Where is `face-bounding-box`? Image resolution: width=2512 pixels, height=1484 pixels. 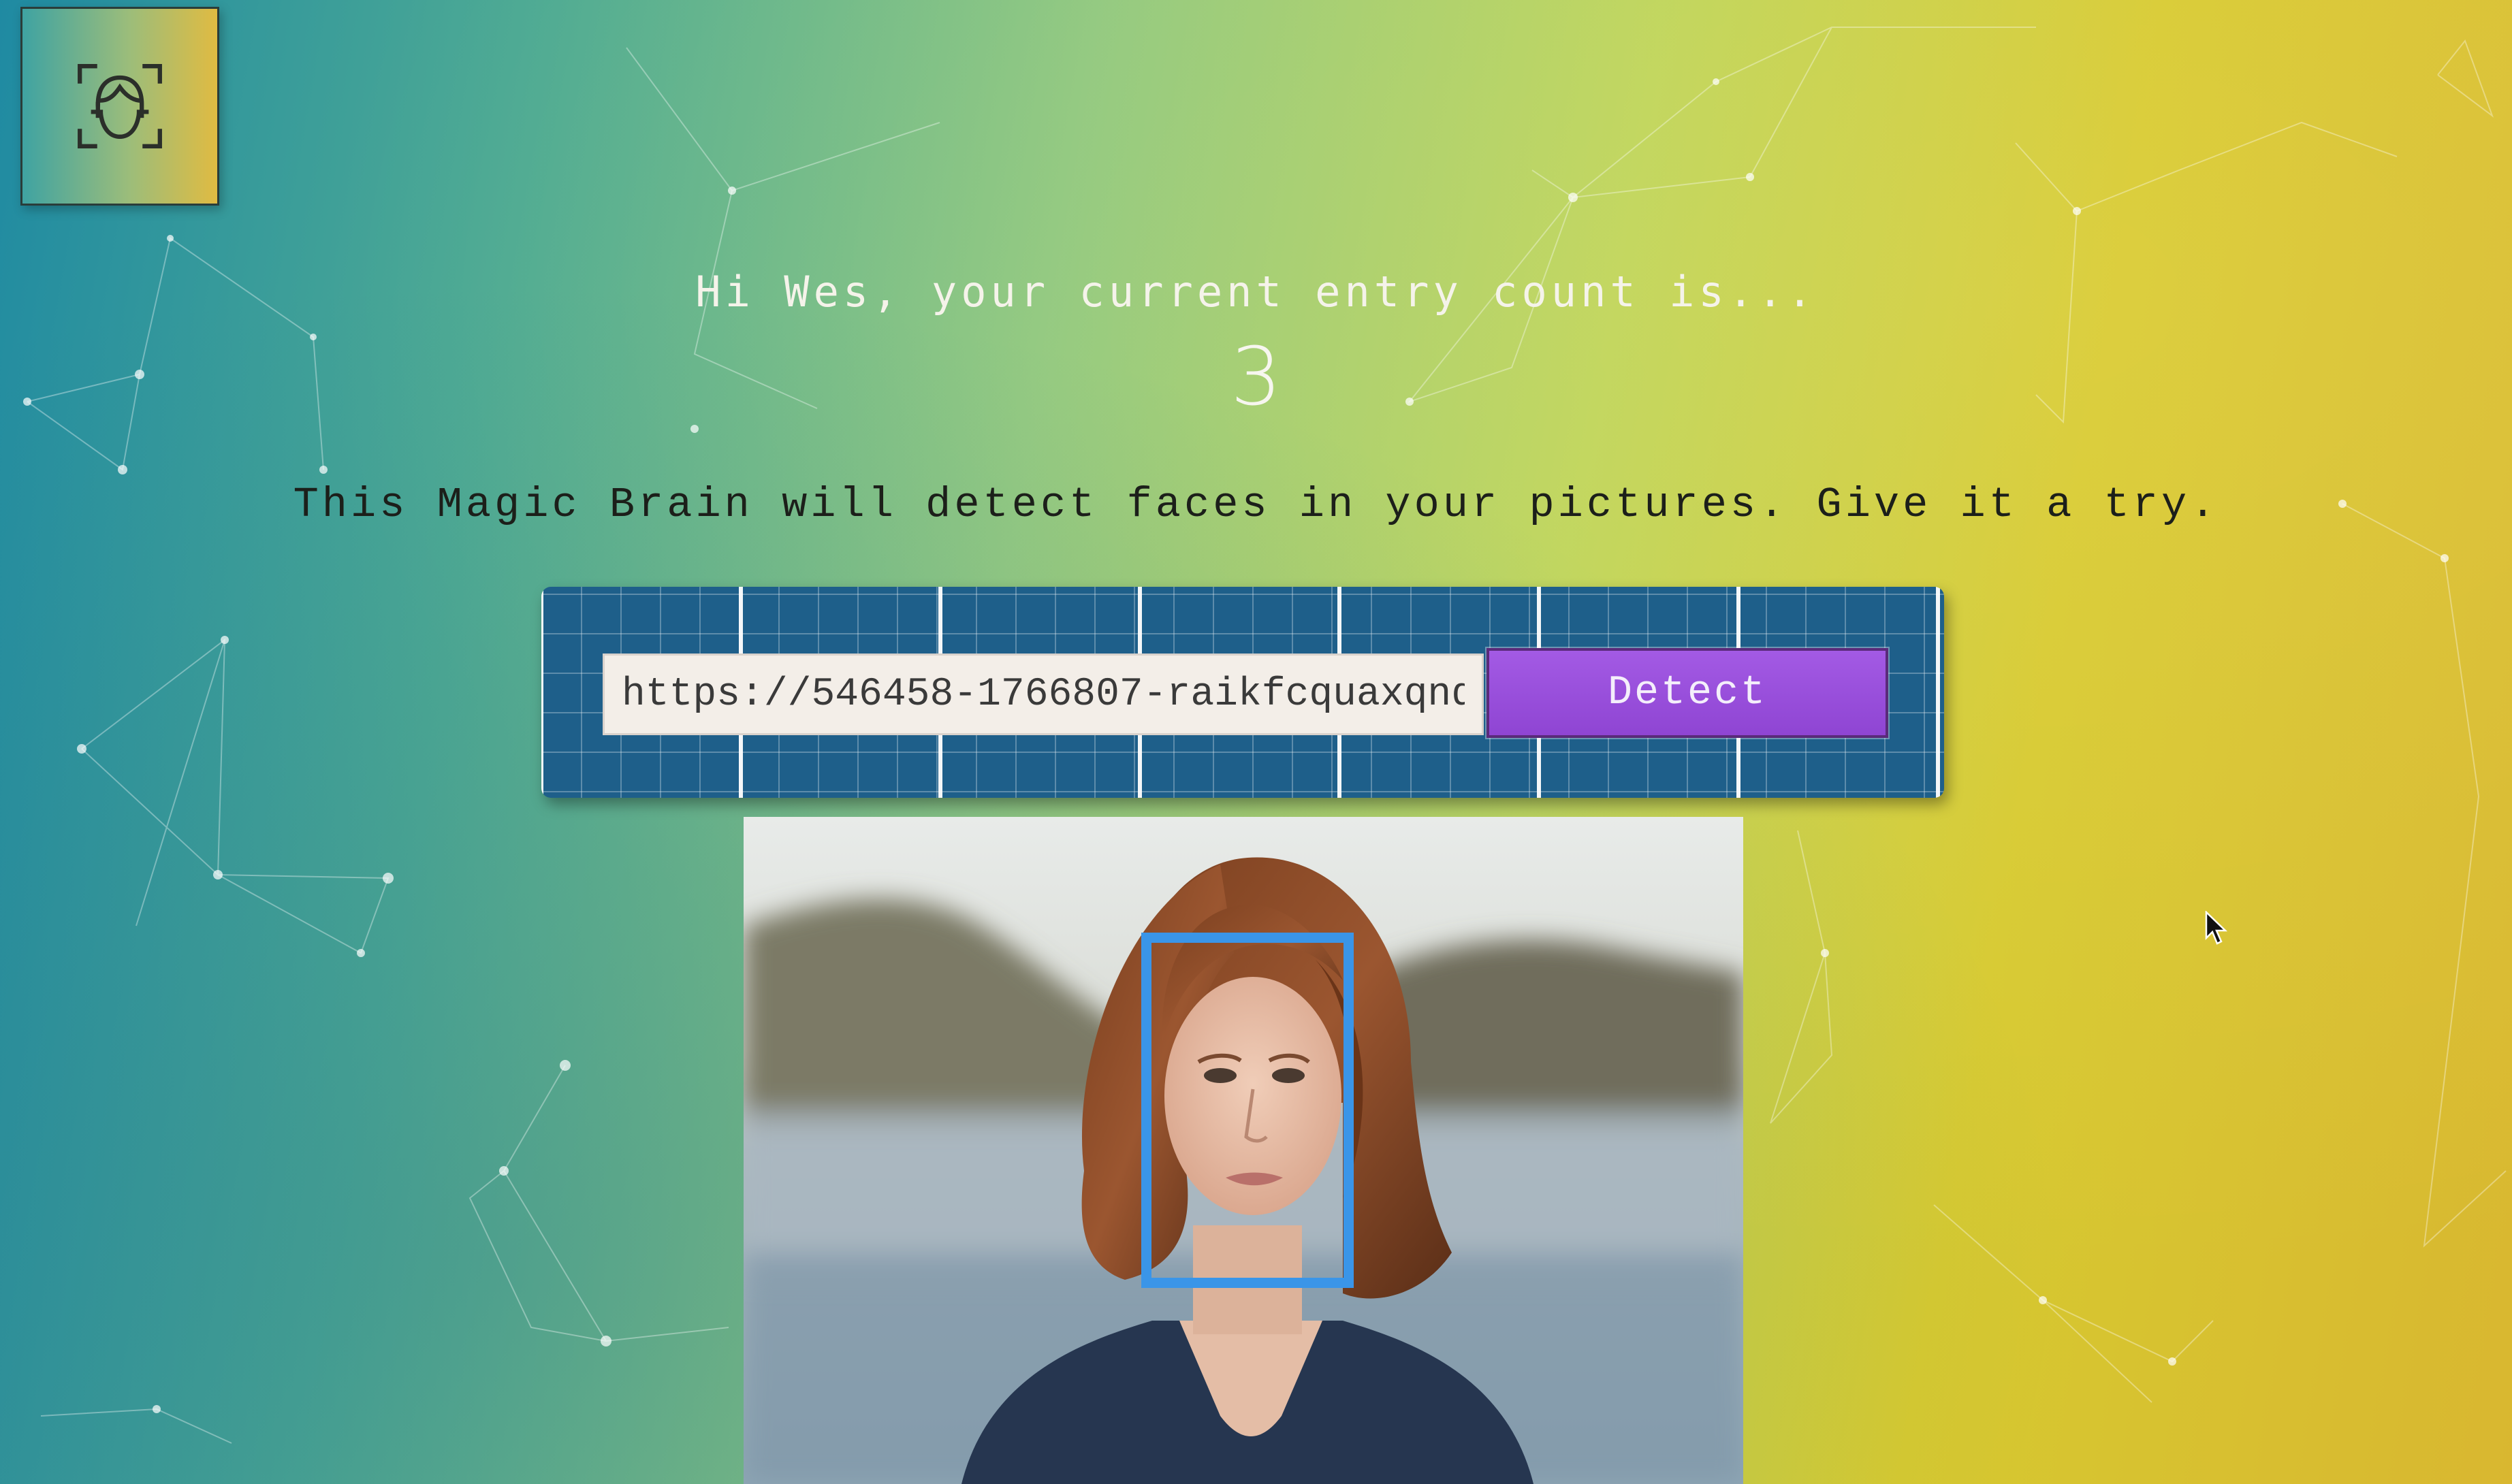
face-bounding-box is located at coordinates (1247, 1110).